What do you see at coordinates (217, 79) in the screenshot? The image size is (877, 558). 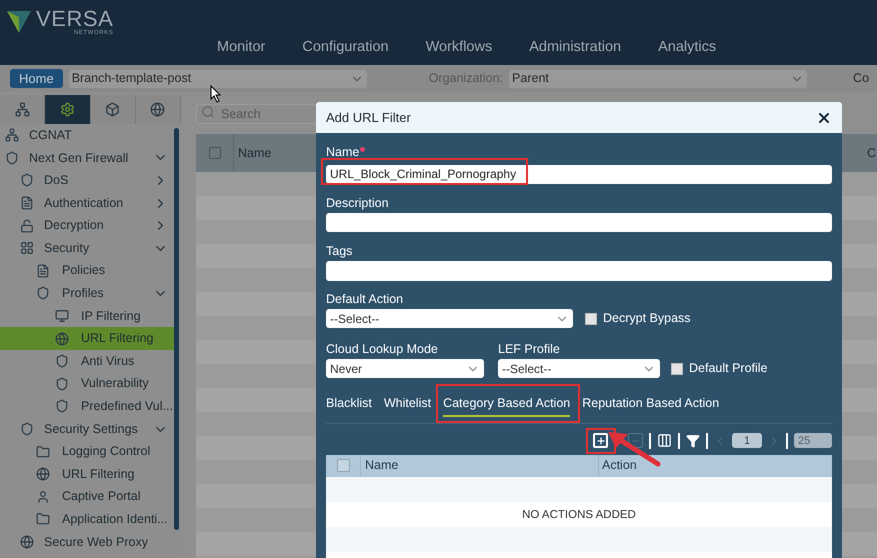 I see `template-dropdown: Branch-template-post` at bounding box center [217, 79].